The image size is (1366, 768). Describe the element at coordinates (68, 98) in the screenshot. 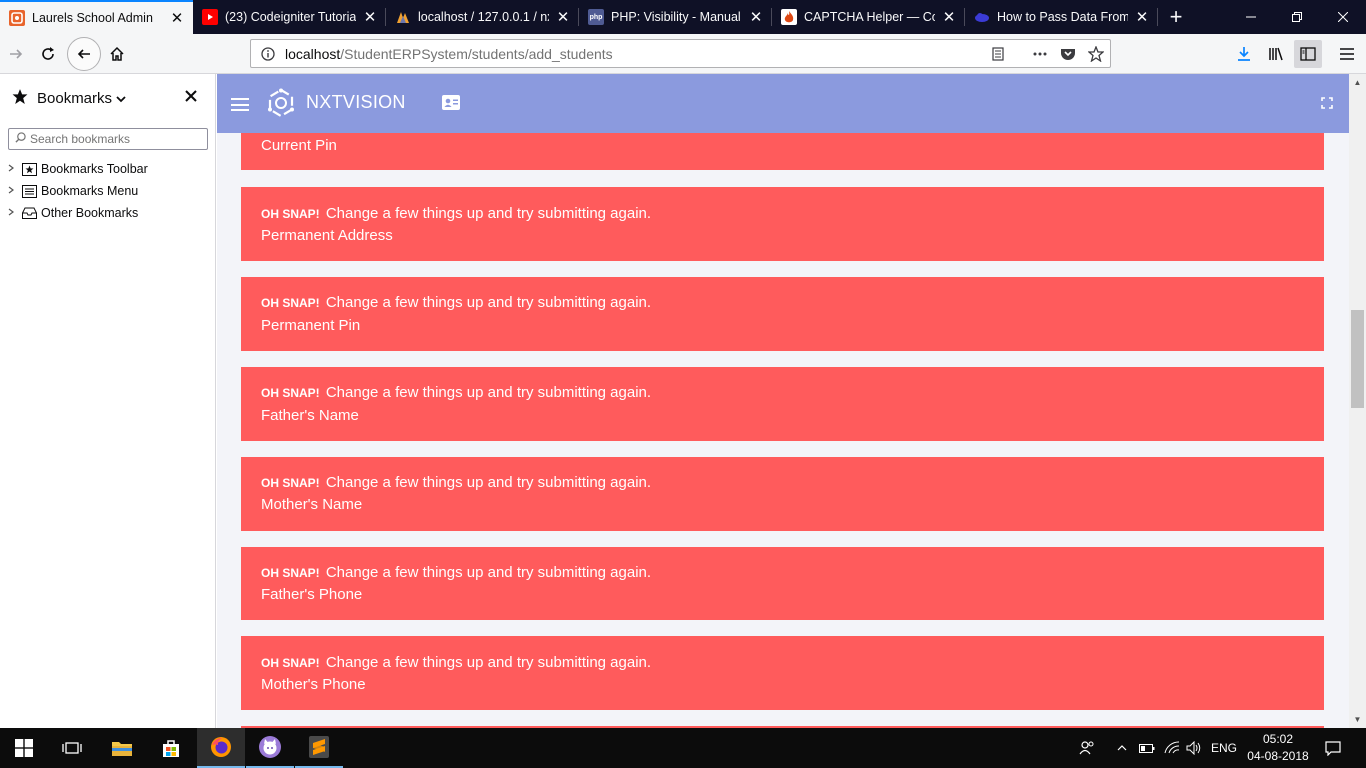

I see `sidebar-header: Bookmarks` at that location.